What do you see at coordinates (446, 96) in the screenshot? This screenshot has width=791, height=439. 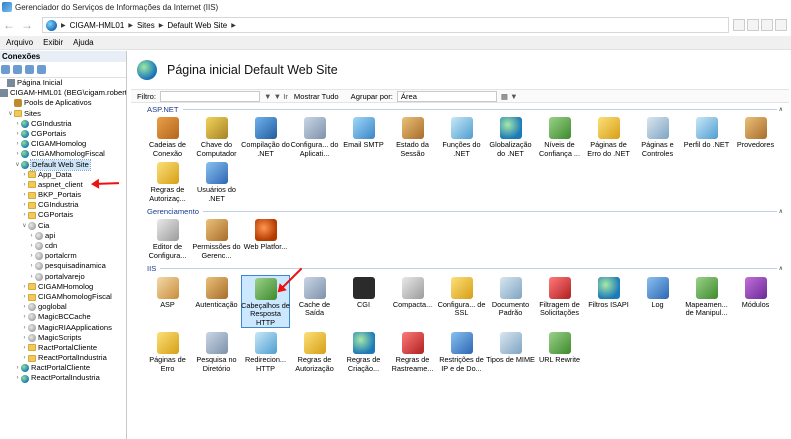 I see `group-by-select: Área` at bounding box center [446, 96].